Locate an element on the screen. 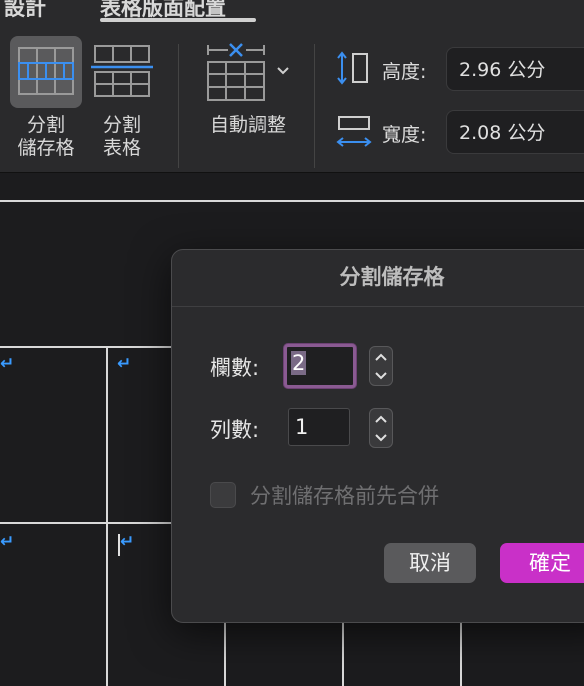 The width and height of the screenshot is (584, 686). dialog-title: 分割儲存格 is located at coordinates (378, 278).